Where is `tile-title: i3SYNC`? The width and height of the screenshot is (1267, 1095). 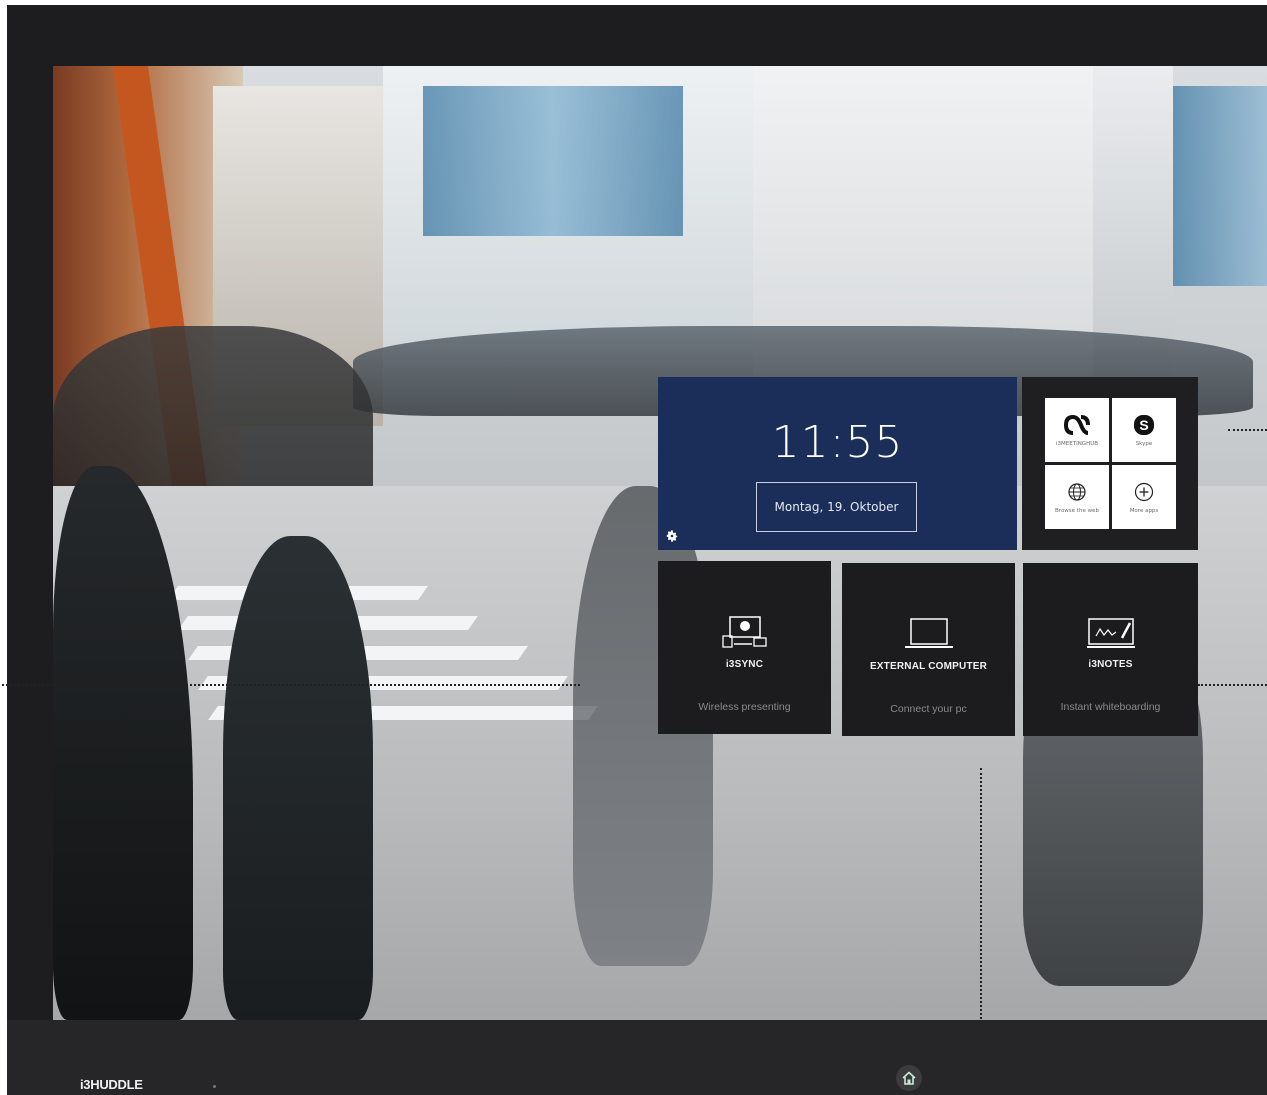 tile-title: i3SYNC is located at coordinates (744, 664).